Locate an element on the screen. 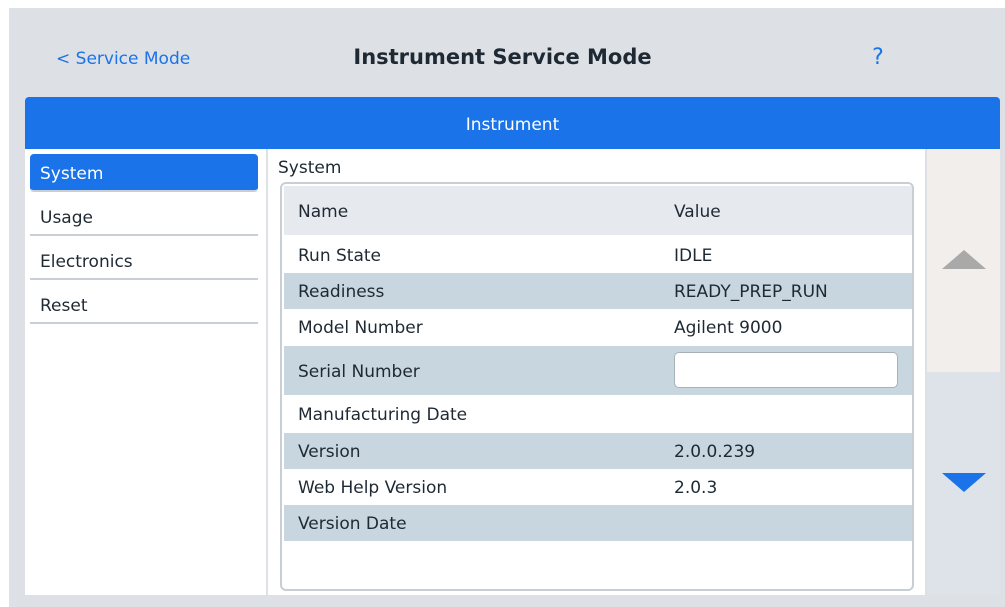 This screenshot has height=607, width=1005. table-row: Web Help Version 2.0.3 is located at coordinates (598, 487).